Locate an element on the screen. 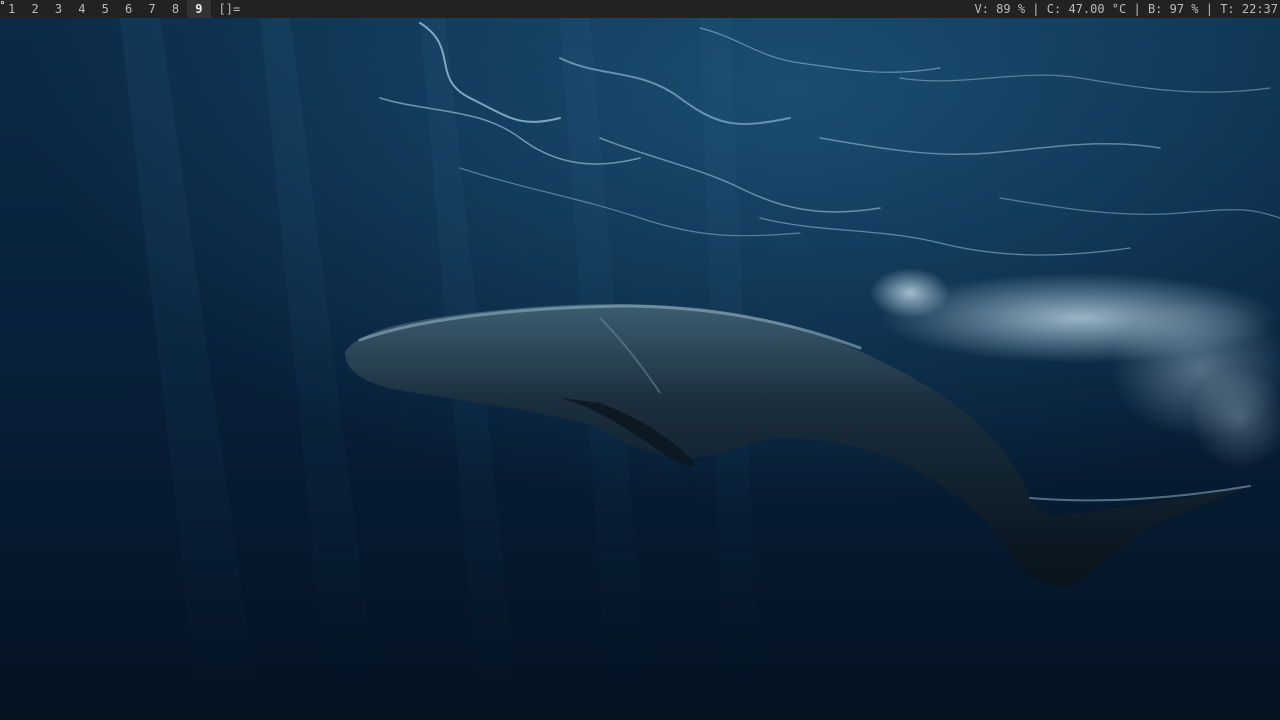  tag-4: 4 is located at coordinates (81, 9).